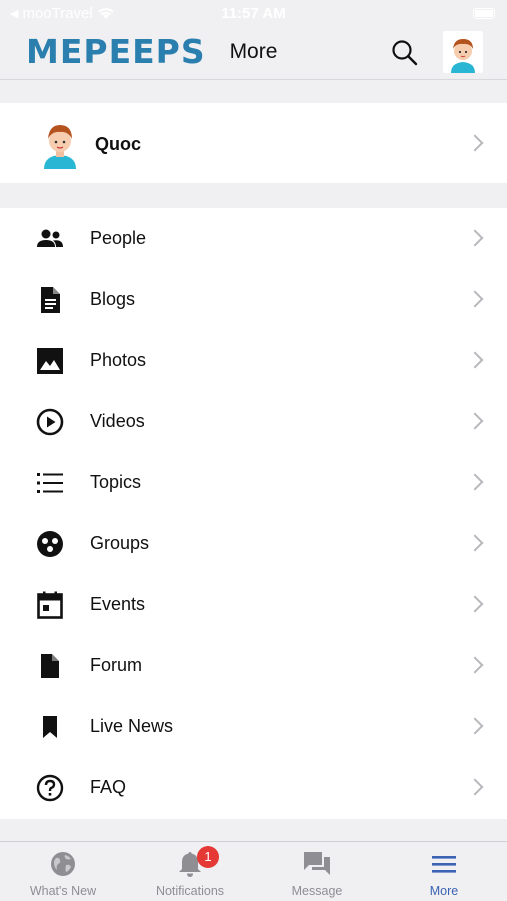  I want to click on groups-icon, so click(50, 544).